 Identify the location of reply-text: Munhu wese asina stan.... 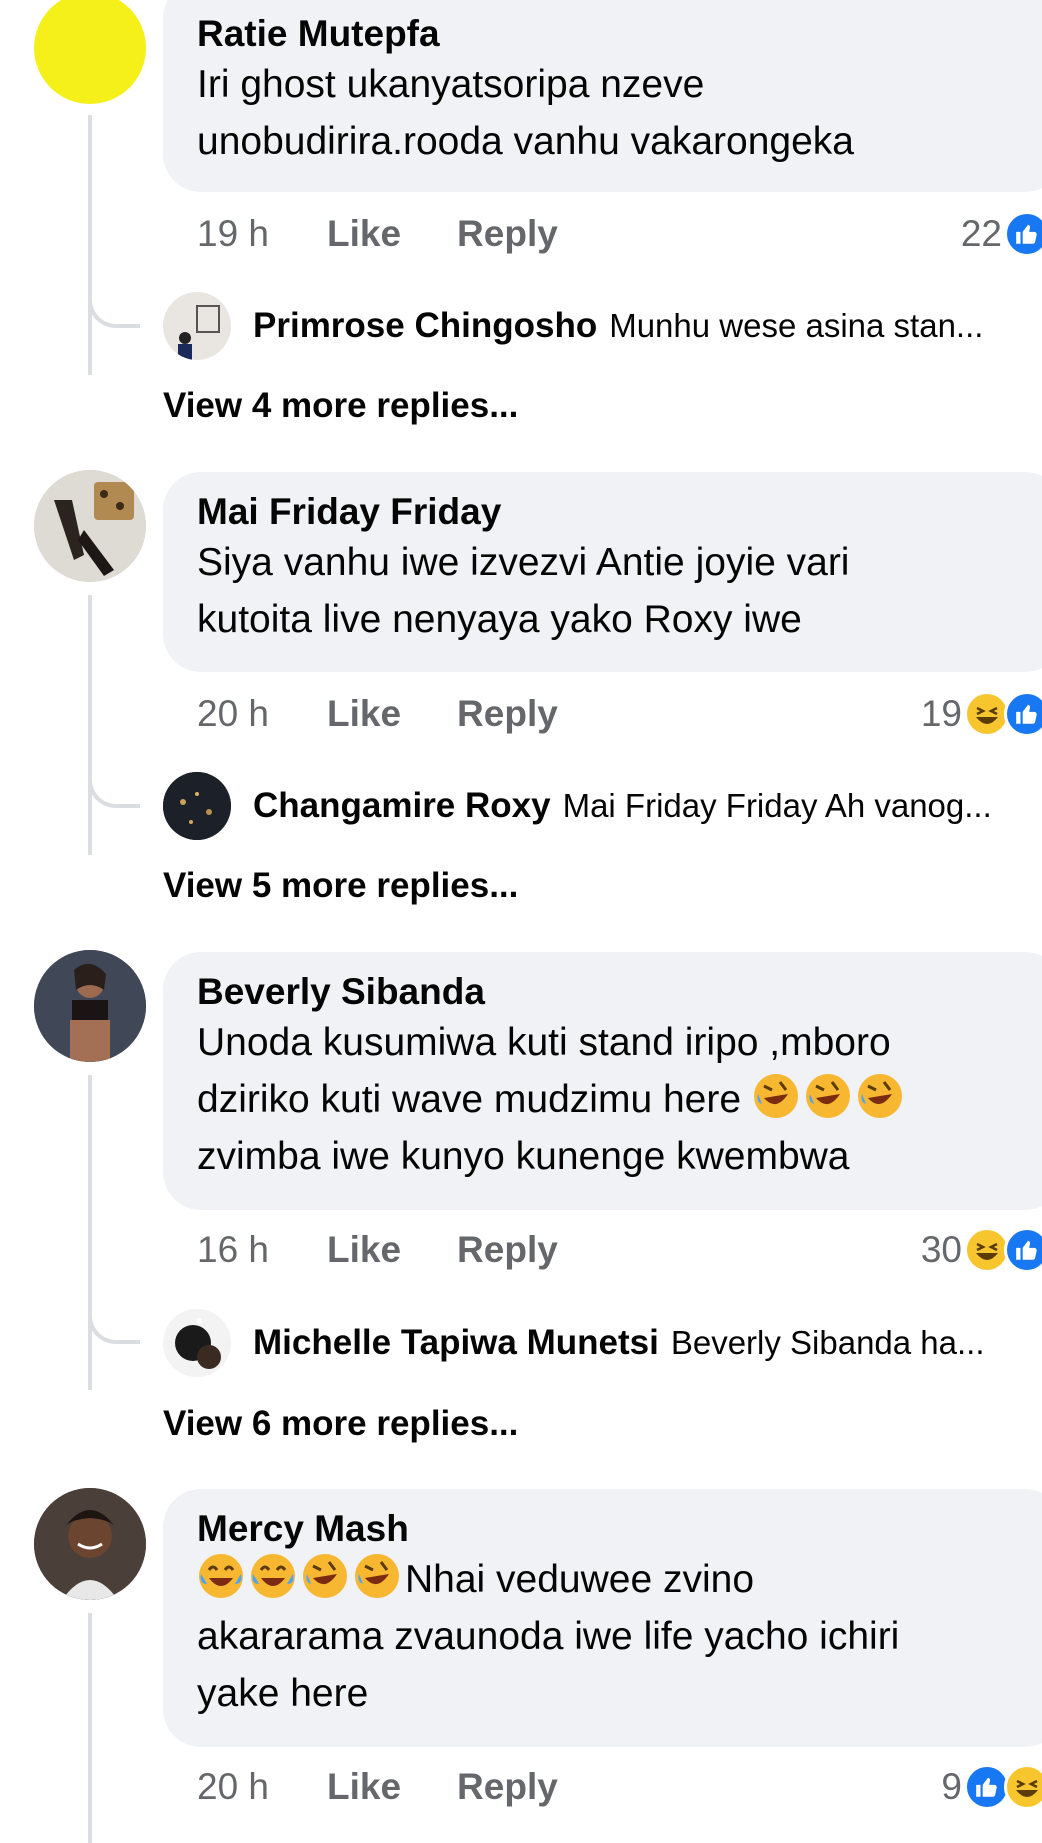
(796, 325).